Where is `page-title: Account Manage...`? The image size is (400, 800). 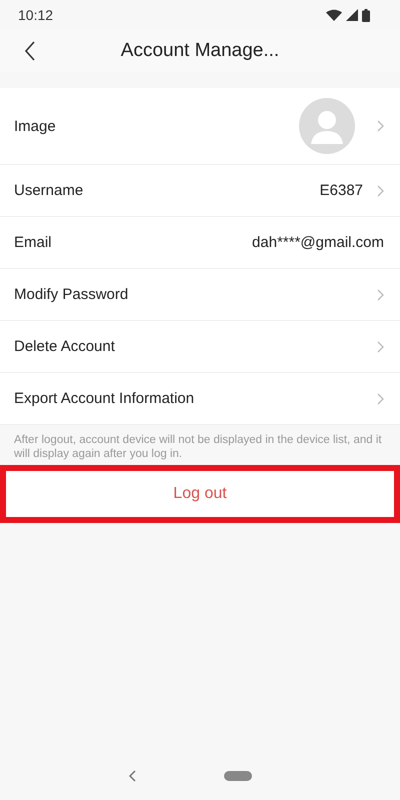 page-title: Account Manage... is located at coordinates (200, 51).